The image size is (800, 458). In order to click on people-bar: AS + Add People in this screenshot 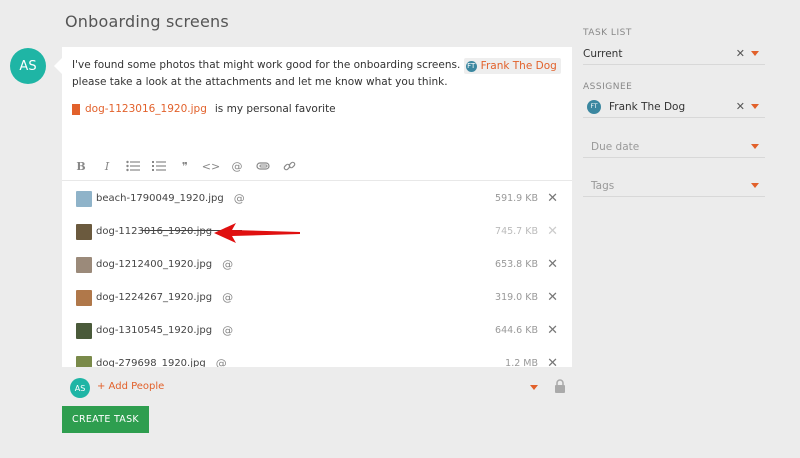, I will do `click(317, 387)`.